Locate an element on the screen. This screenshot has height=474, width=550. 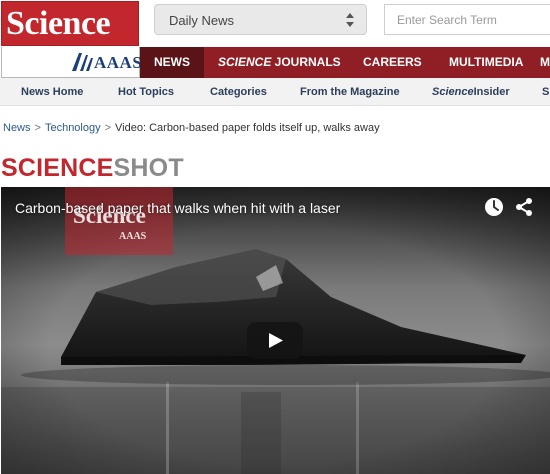
subnav-scienceinsider-prefix: Science is located at coordinates (453, 92).